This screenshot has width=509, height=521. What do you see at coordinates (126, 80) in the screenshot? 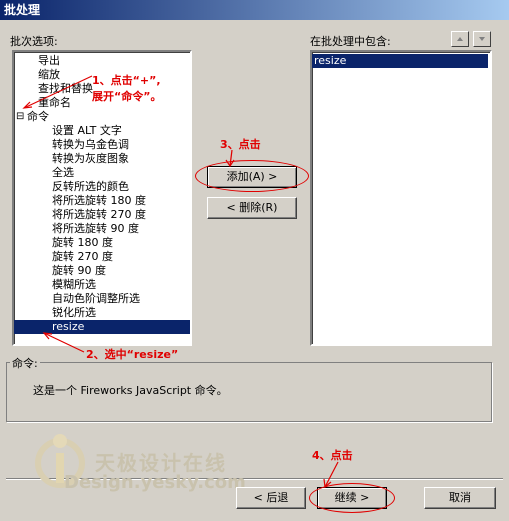
I see `annotation-step1-line1: 1、点击“+”,` at bounding box center [126, 80].